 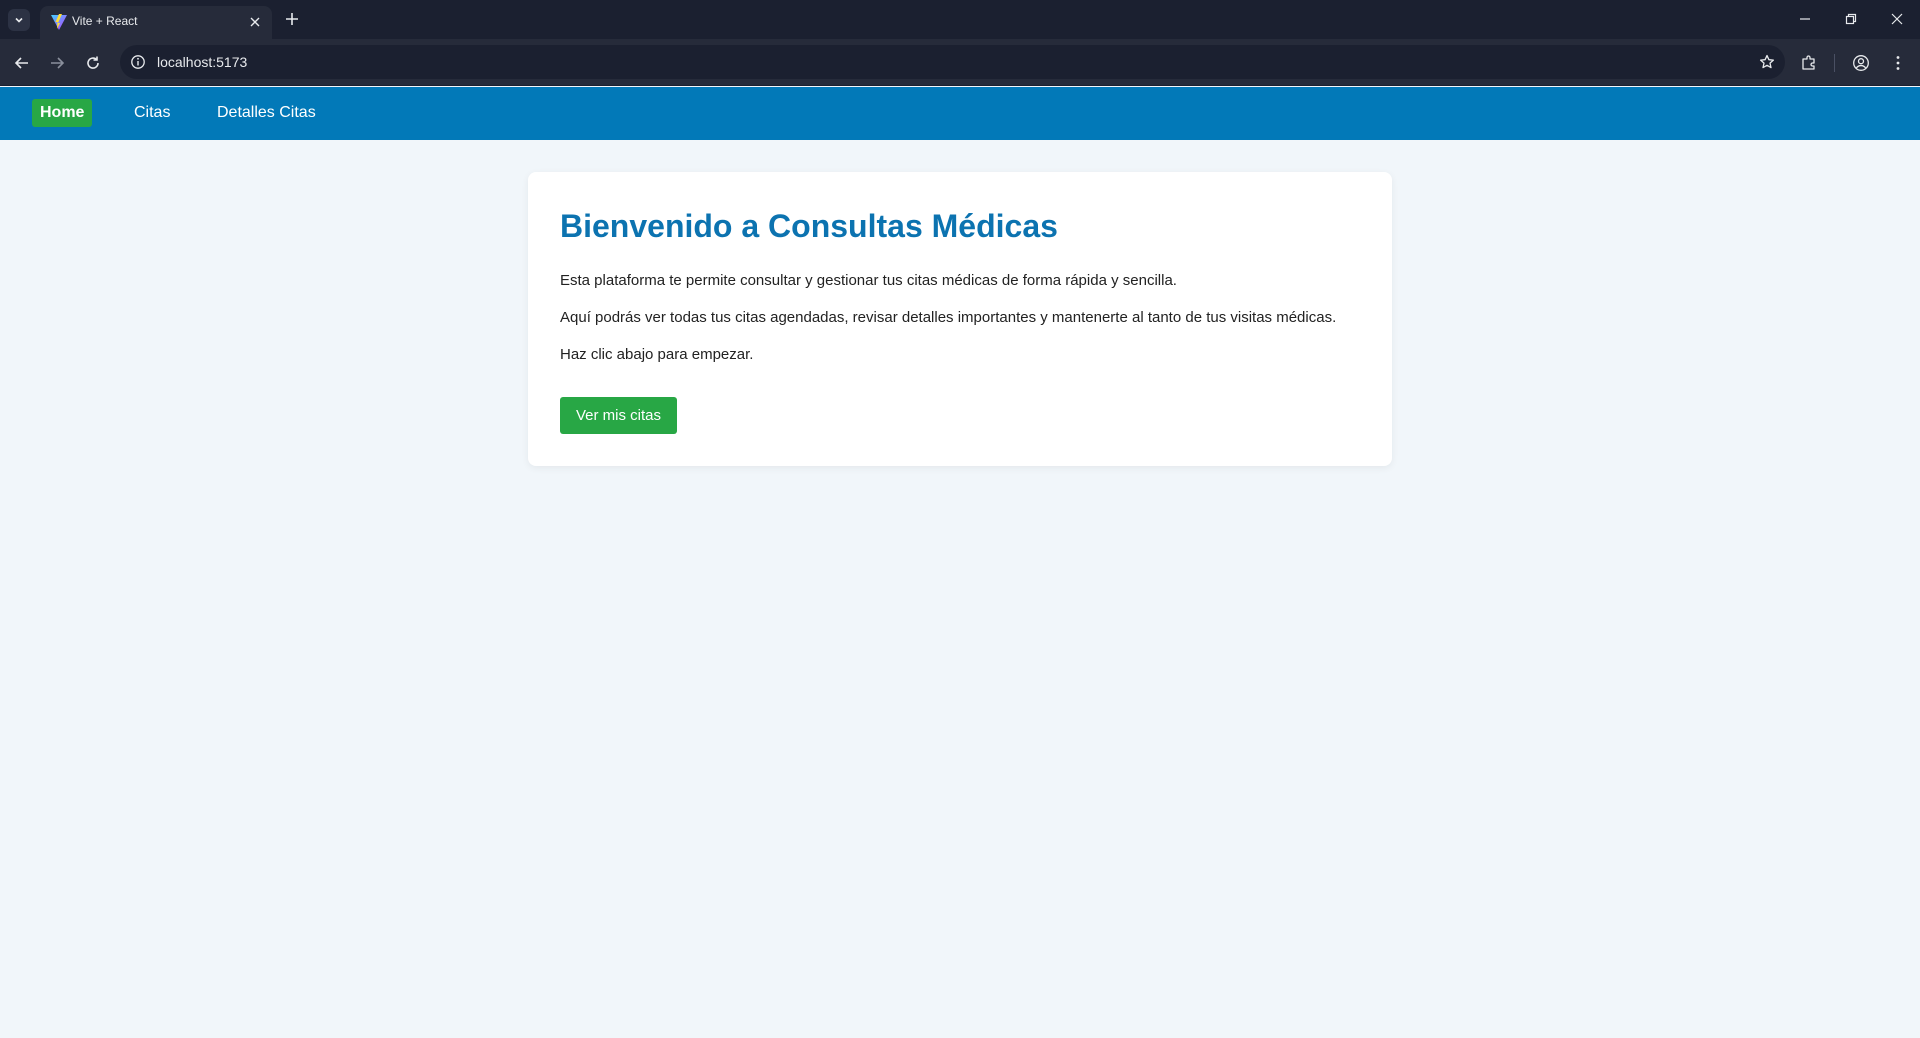 I want to click on tab-list-button, so click(x=19, y=20).